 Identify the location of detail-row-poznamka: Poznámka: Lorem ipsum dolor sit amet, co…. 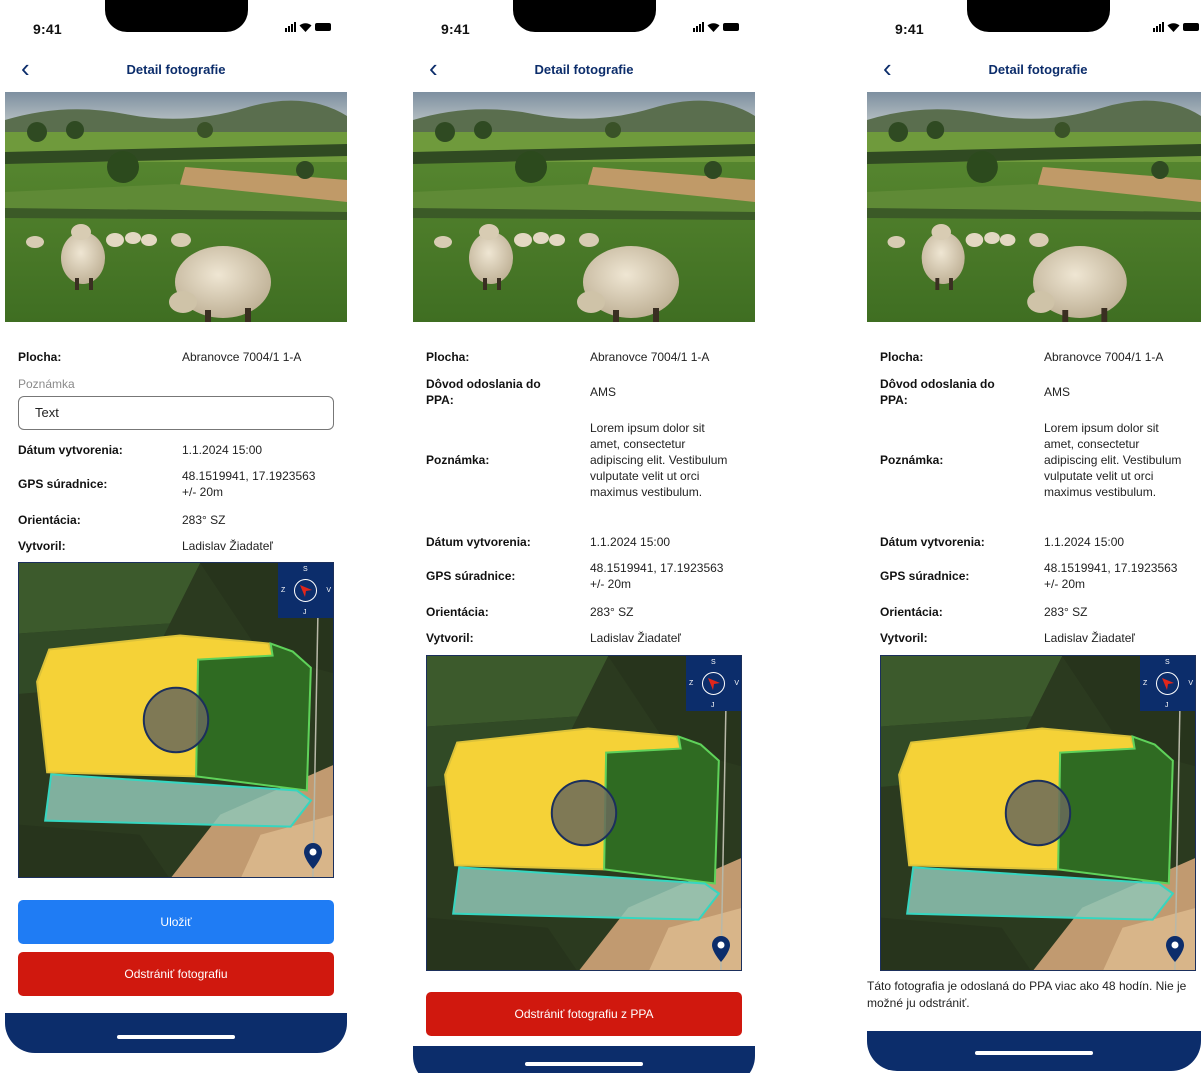
(1040, 460).